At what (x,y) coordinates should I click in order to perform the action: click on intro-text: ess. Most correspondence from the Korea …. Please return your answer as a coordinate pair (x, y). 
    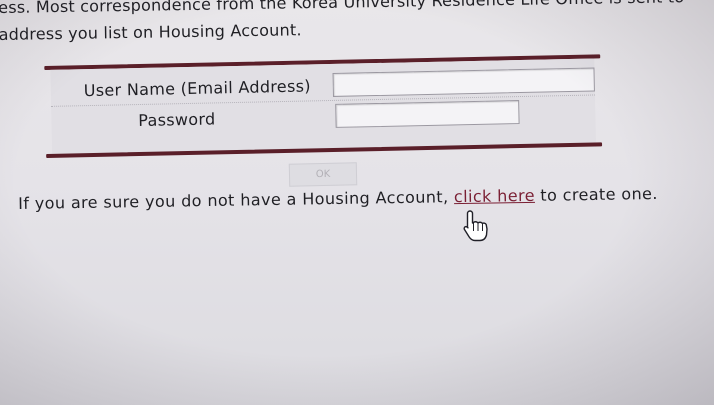
    Looking at the image, I should click on (357, 24).